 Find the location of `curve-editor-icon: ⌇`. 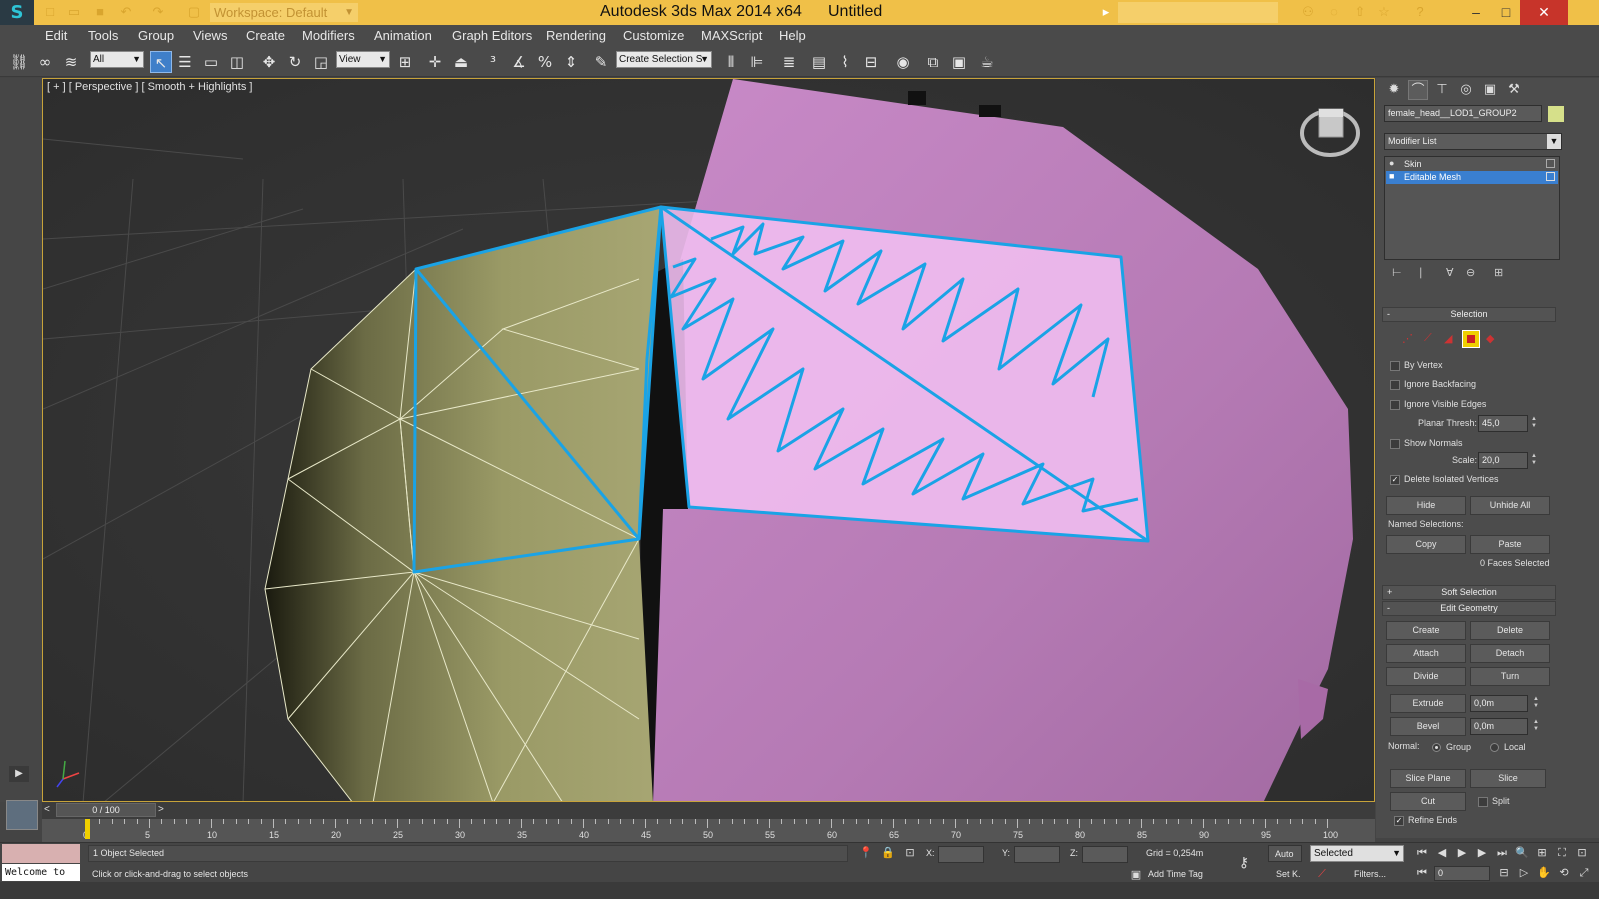

curve-editor-icon: ⌇ is located at coordinates (845, 62).